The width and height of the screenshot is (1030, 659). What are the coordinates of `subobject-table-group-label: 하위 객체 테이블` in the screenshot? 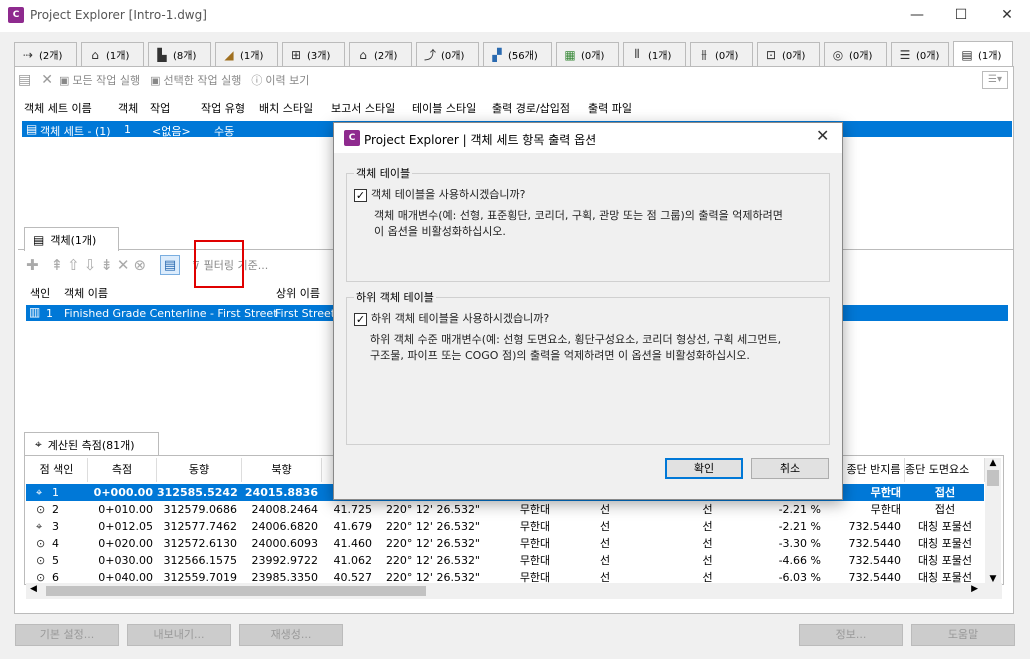 It's located at (395, 297).